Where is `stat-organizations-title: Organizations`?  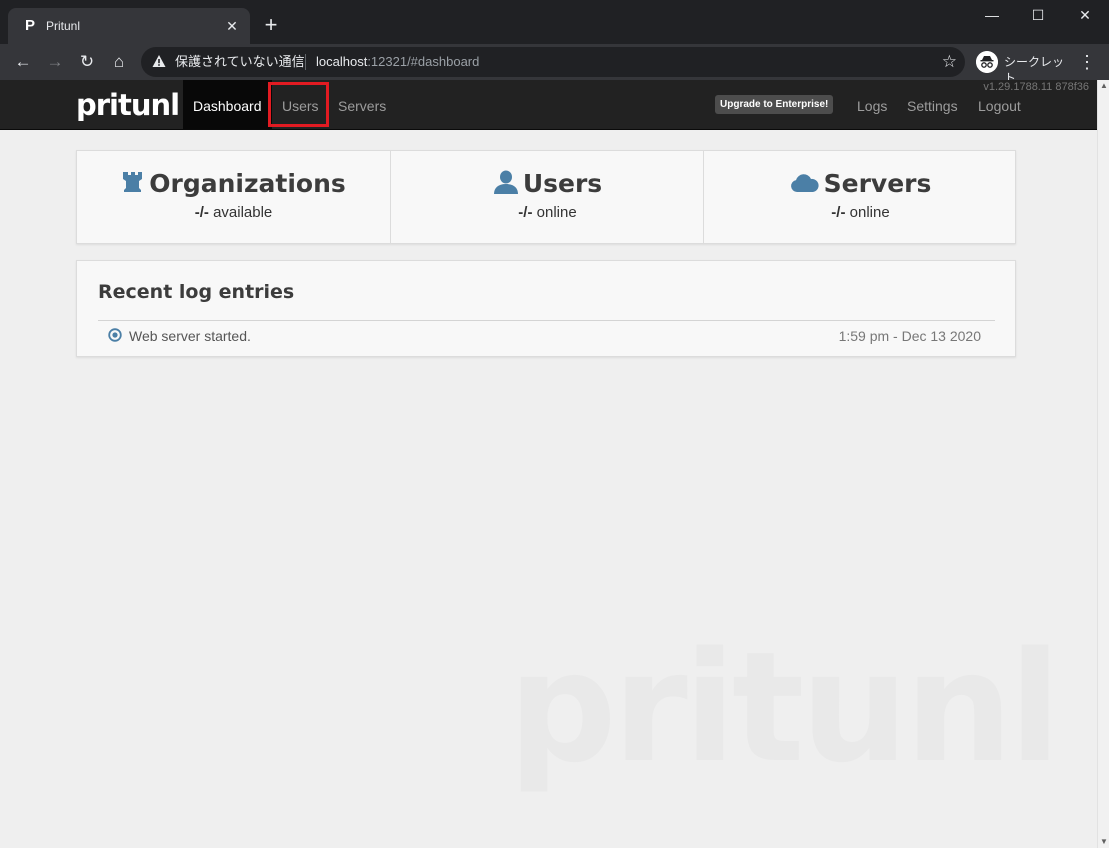
stat-organizations-title: Organizations is located at coordinates (233, 184).